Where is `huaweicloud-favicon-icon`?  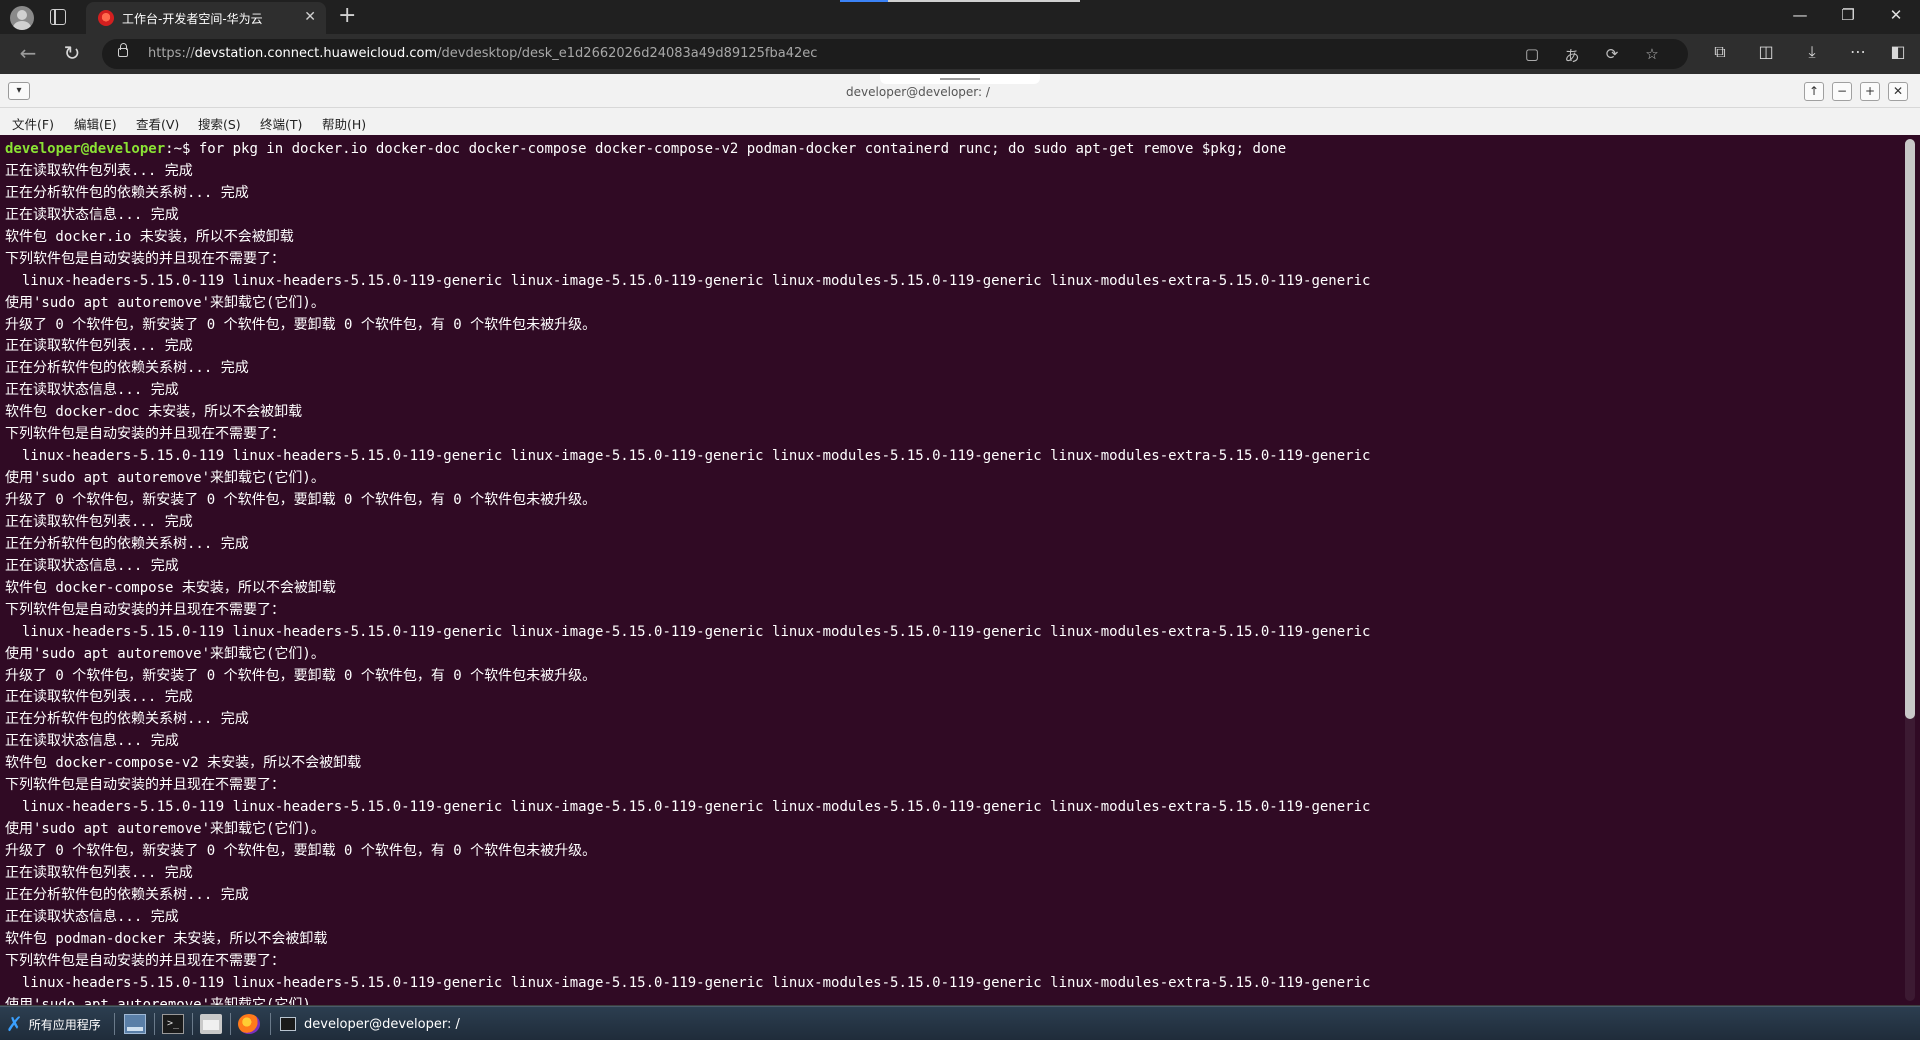
huaweicloud-favicon-icon is located at coordinates (106, 18).